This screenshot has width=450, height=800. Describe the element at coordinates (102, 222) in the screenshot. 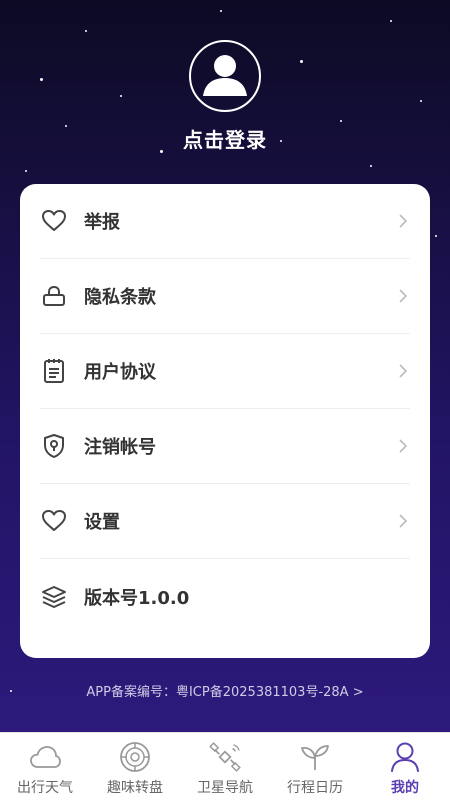

I see `menu-item-label: 举报` at that location.